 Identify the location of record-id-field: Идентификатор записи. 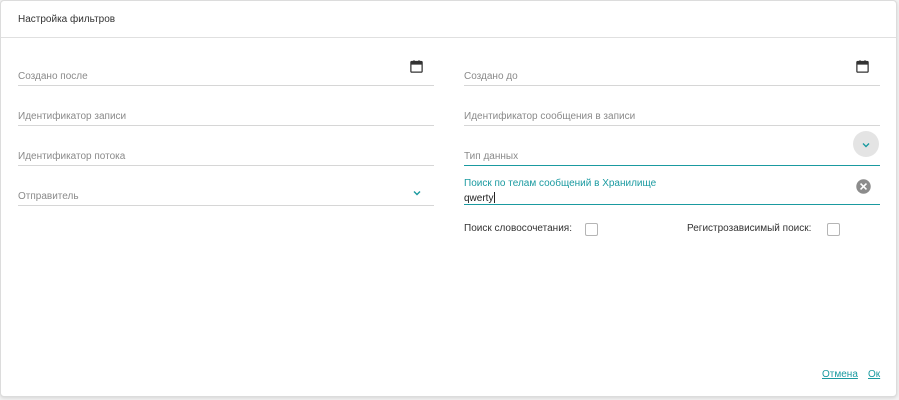
(226, 116).